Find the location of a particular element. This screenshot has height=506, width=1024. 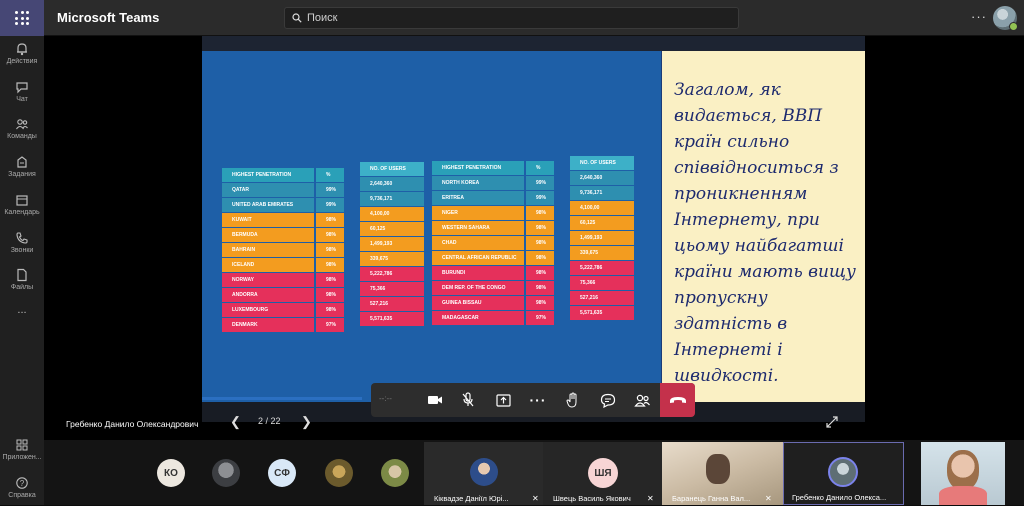

participant-video-tile: Баранець Ганна Вал... ✕ is located at coordinates (722, 473).